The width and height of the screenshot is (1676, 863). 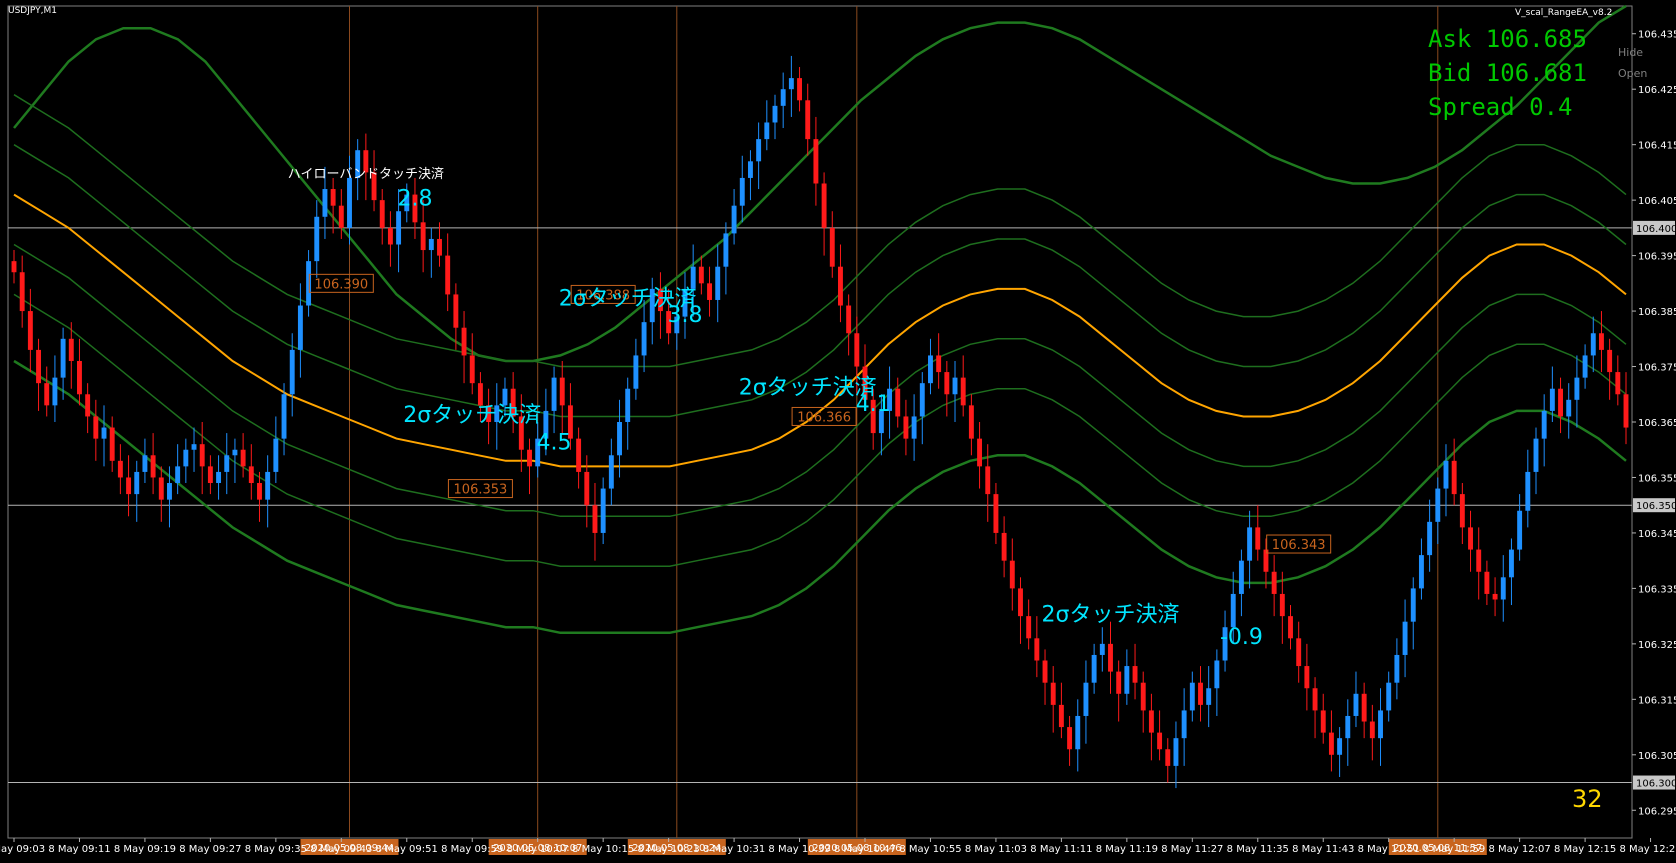 I want to click on open-button: Open, so click(x=1632, y=73).